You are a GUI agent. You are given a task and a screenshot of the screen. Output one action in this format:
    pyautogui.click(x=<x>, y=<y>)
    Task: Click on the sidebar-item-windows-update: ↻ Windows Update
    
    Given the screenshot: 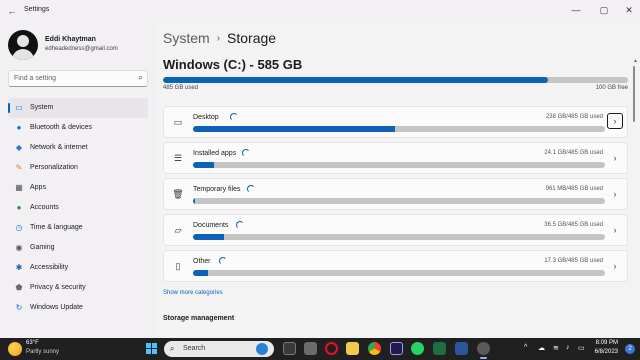 What is the action you would take?
    pyautogui.click(x=78, y=308)
    